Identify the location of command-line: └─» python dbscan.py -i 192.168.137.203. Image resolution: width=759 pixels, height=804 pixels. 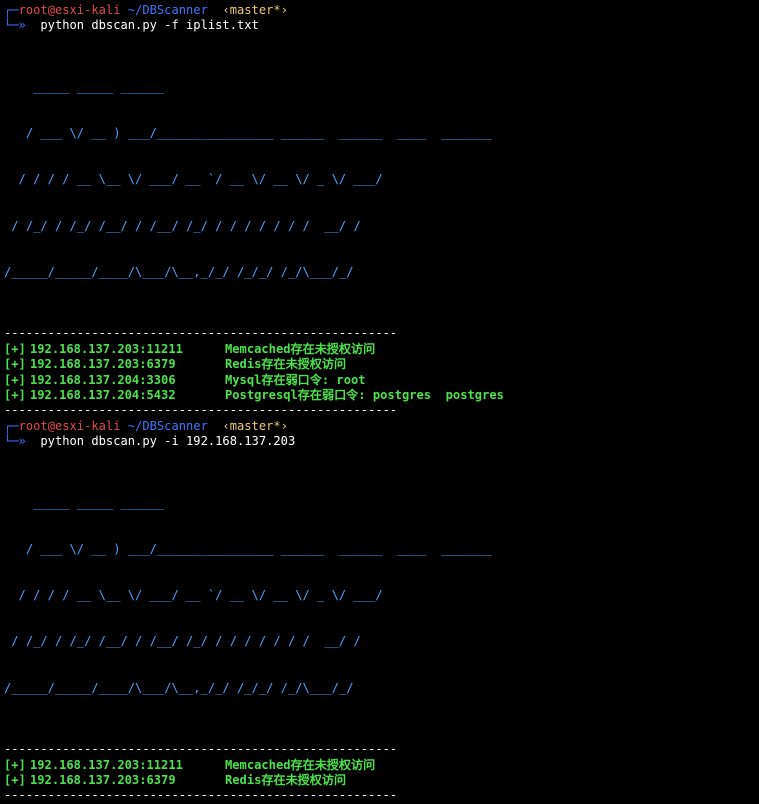
(381, 441).